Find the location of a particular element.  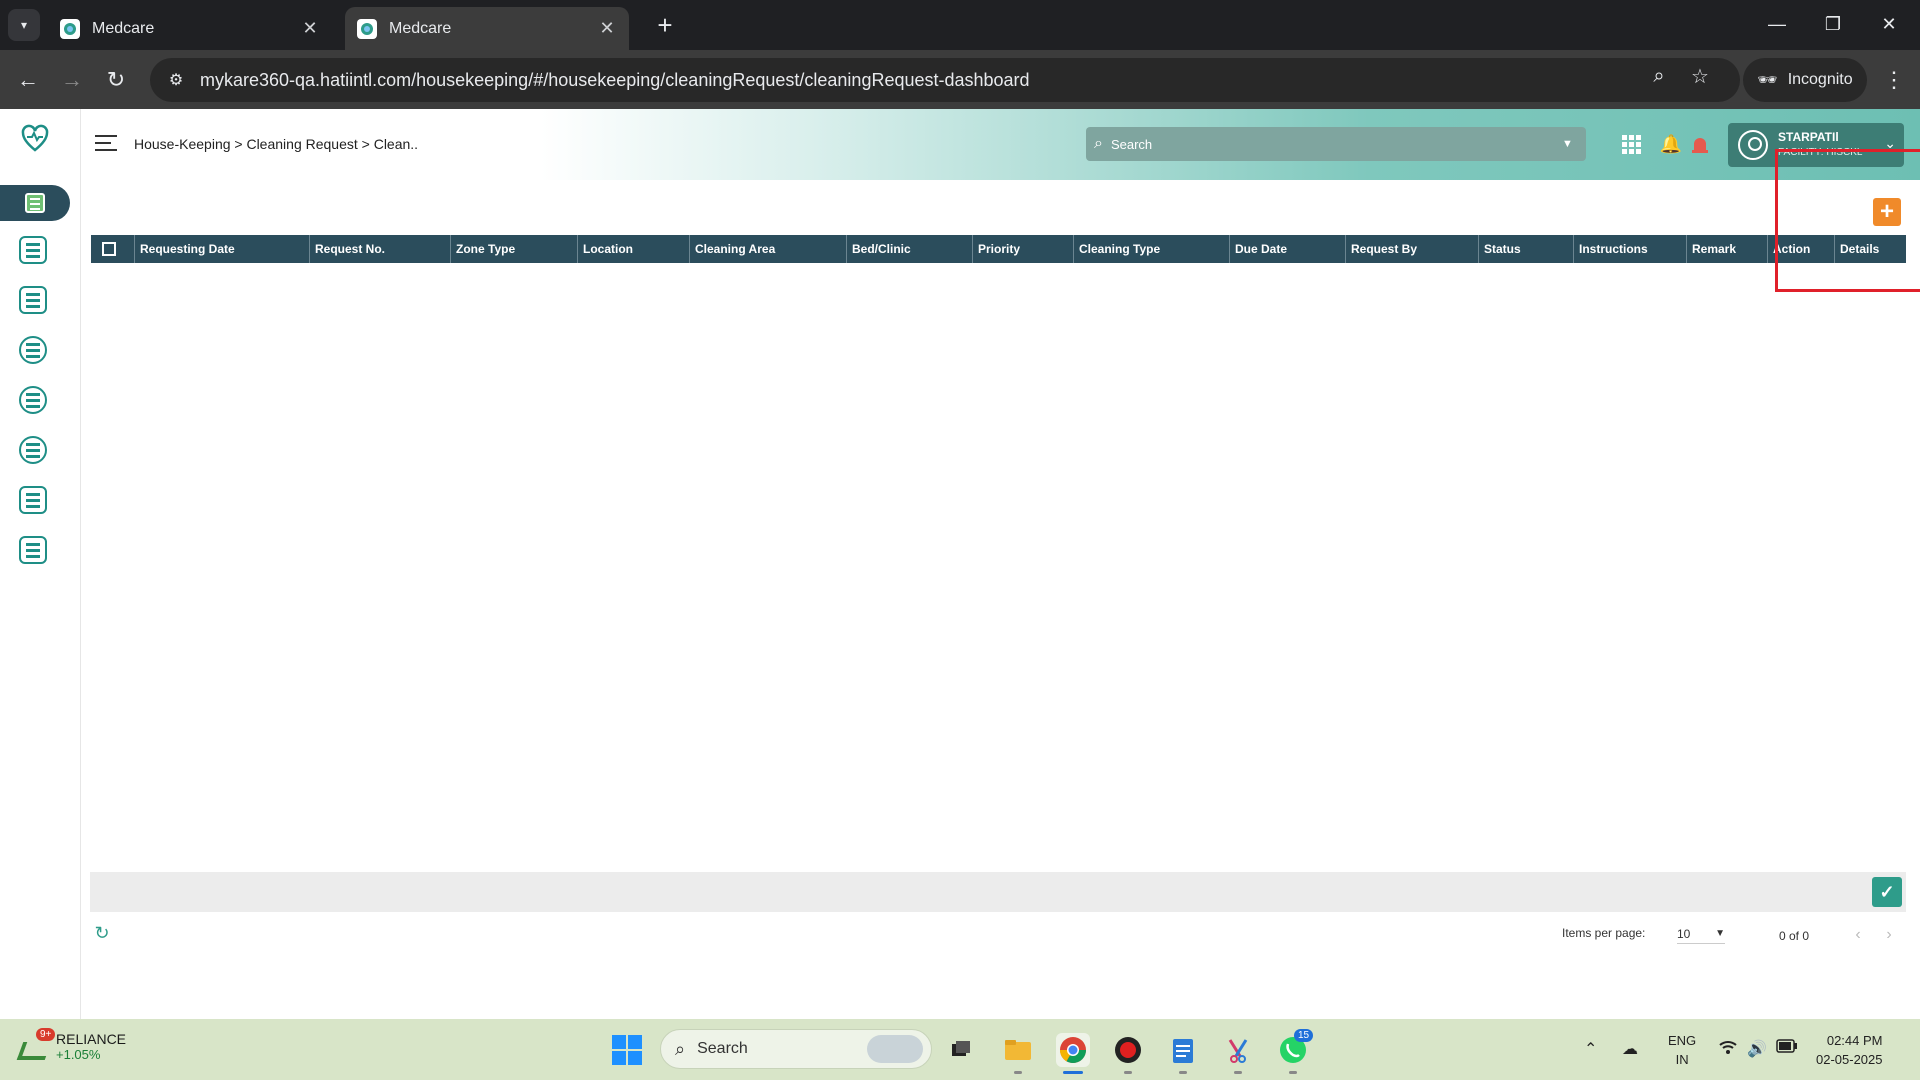

task-view-icon is located at coordinates (961, 1050).